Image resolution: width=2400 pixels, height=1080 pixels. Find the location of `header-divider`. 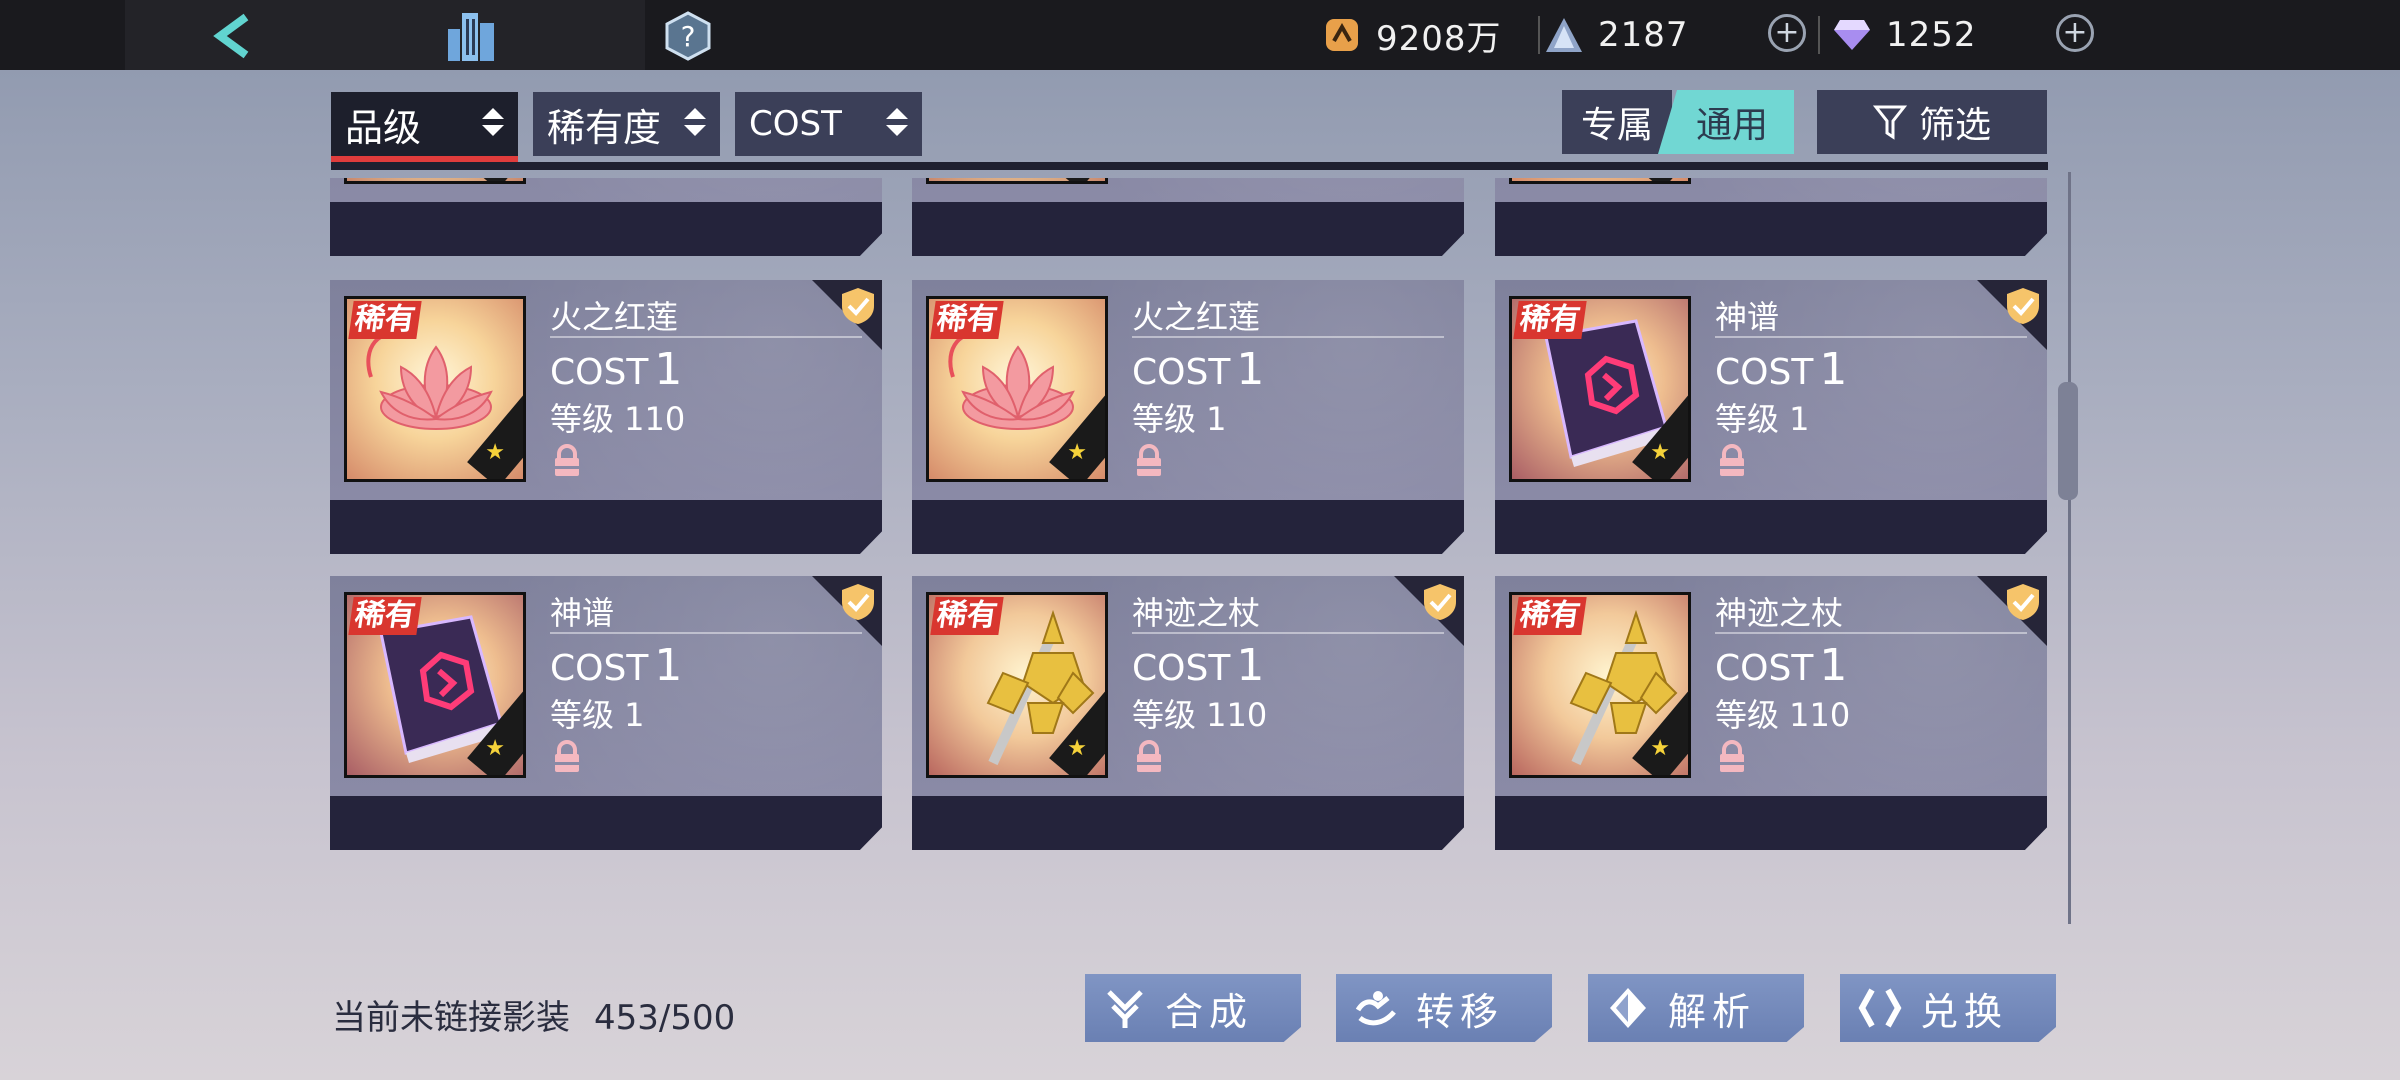

header-divider is located at coordinates (1189, 166).